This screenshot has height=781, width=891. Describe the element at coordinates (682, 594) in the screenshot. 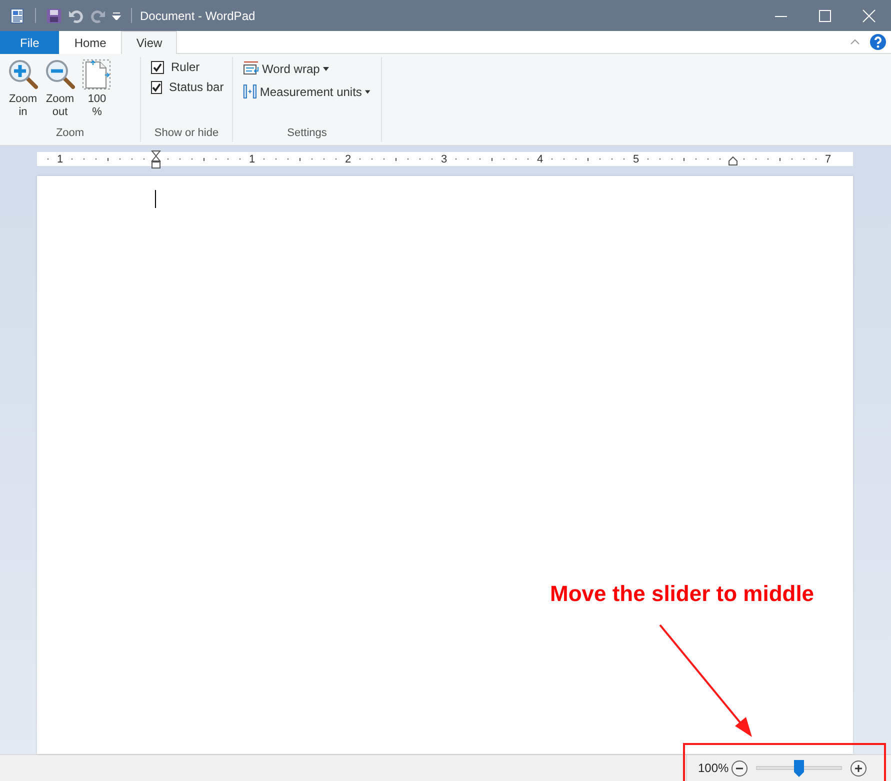

I see `annotation-text: Move the slider to middle` at that location.